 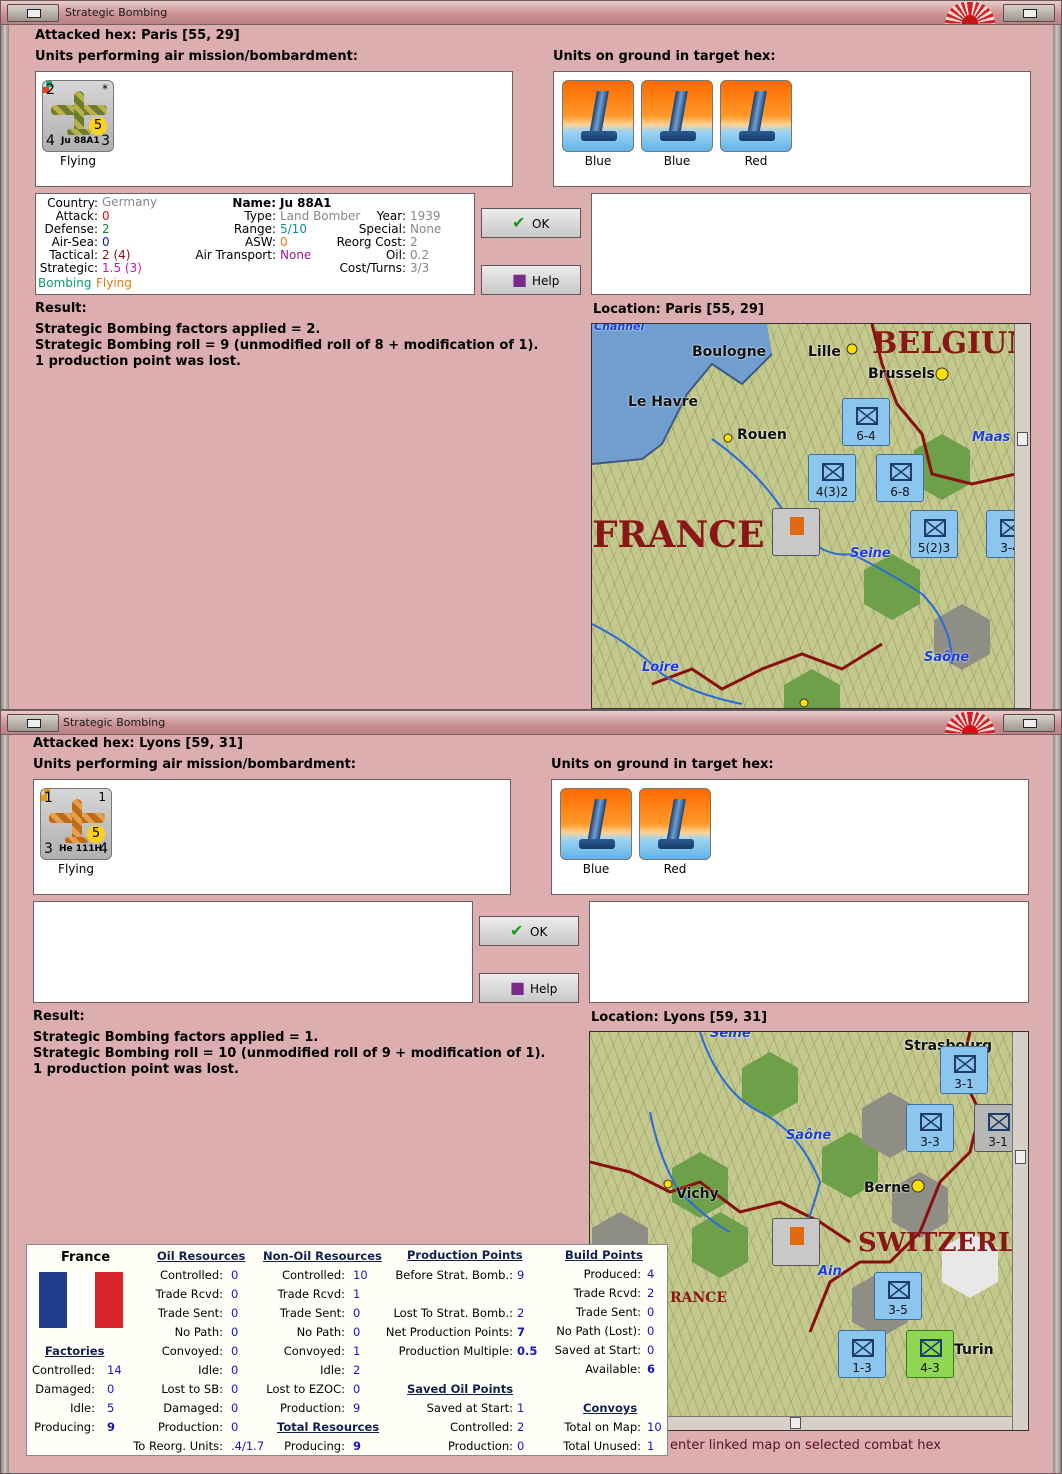 I want to click on plane-tail, so click(x=79, y=132).